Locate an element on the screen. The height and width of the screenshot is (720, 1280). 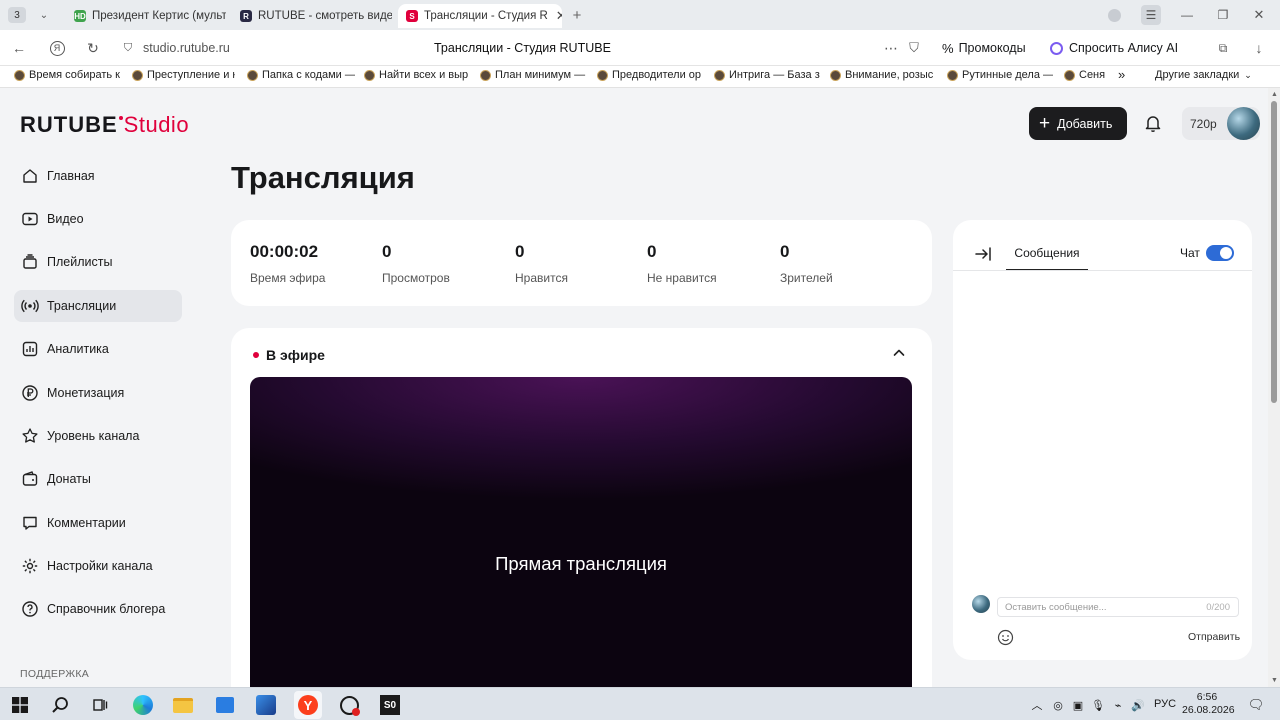
microphone-icon: 🎙 is located at coordinates (1098, 705).